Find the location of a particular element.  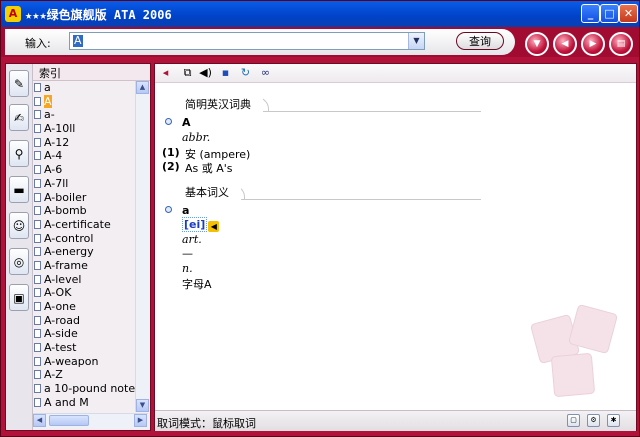

list-item: A-4 is located at coordinates (84, 156).